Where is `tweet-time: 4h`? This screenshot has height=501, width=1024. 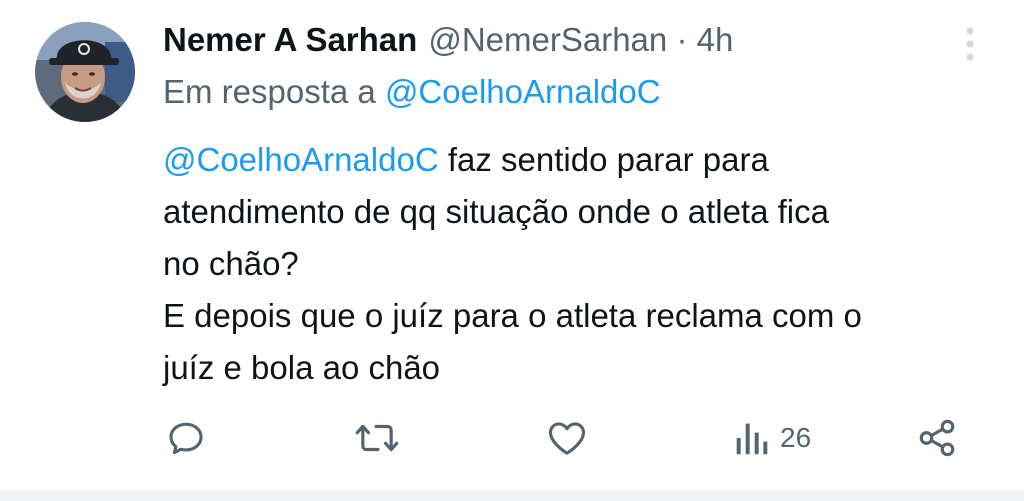 tweet-time: 4h is located at coordinates (715, 39).